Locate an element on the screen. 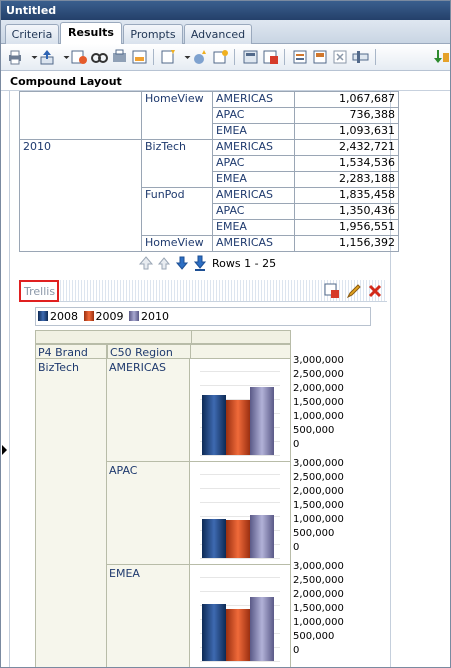 Image resolution: width=451 pixels, height=668 pixels. value-cell: 1,835,458 is located at coordinates (346, 195).